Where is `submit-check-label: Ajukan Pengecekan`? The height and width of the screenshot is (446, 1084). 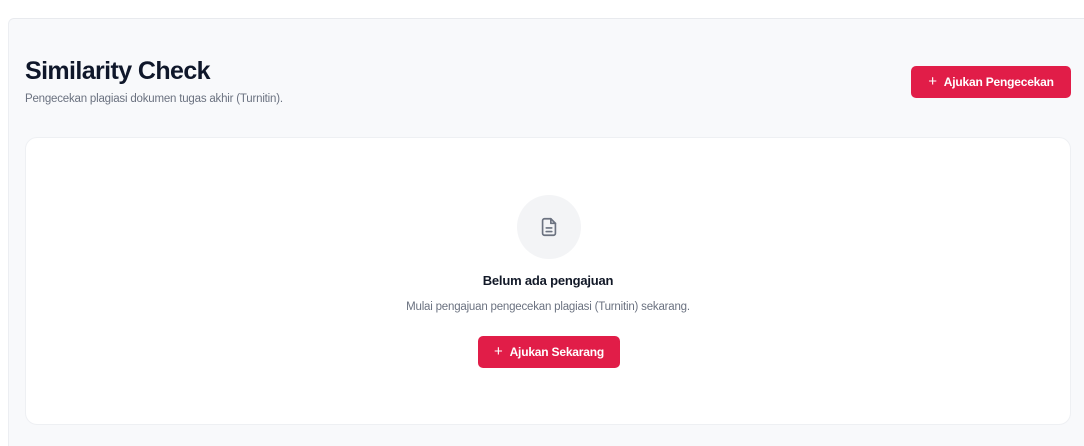 submit-check-label: Ajukan Pengecekan is located at coordinates (998, 82).